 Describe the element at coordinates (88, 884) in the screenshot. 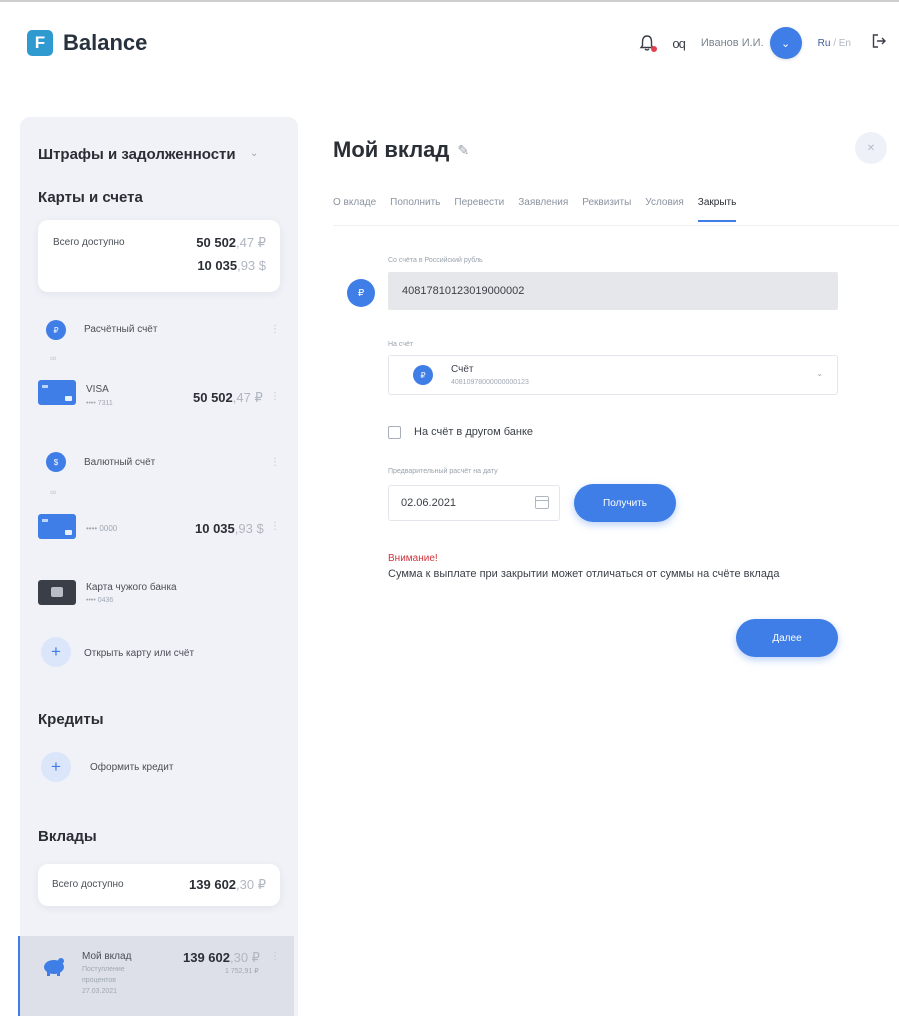

I see `deposits-total-label: Всего доступно` at that location.